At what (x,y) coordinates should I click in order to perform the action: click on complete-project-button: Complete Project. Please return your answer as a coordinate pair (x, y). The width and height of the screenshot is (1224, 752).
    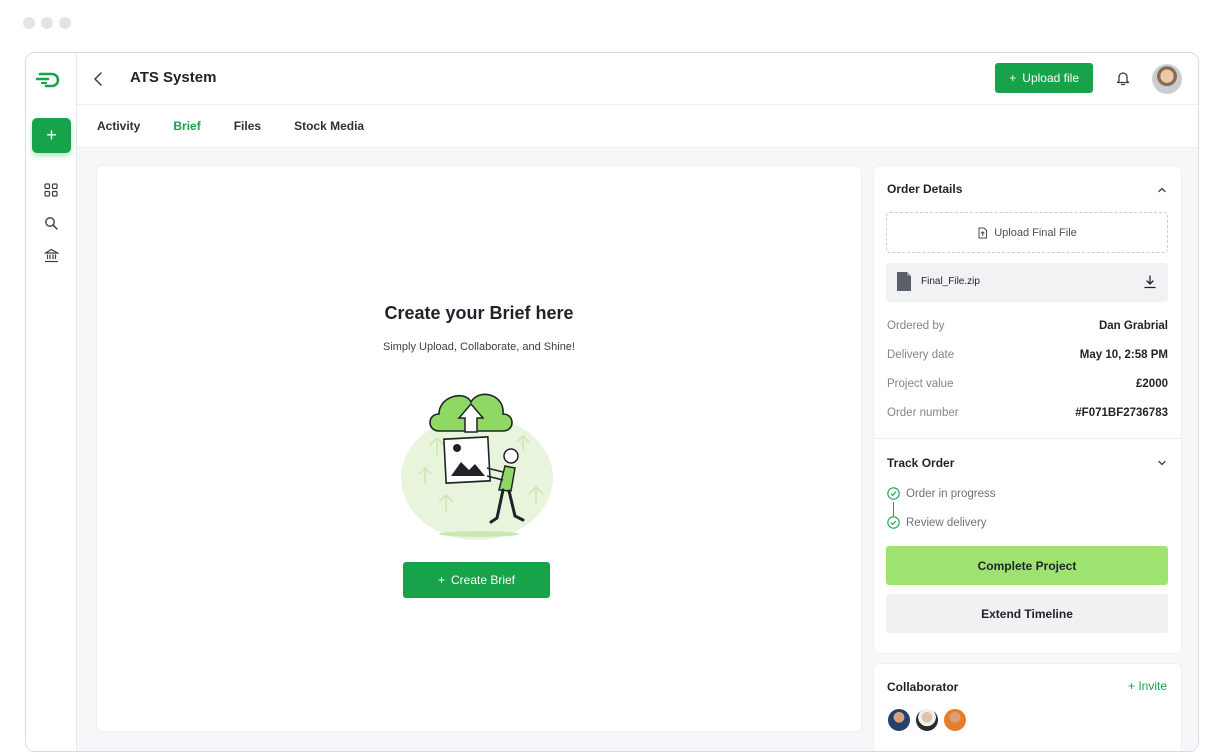
    Looking at the image, I should click on (1027, 565).